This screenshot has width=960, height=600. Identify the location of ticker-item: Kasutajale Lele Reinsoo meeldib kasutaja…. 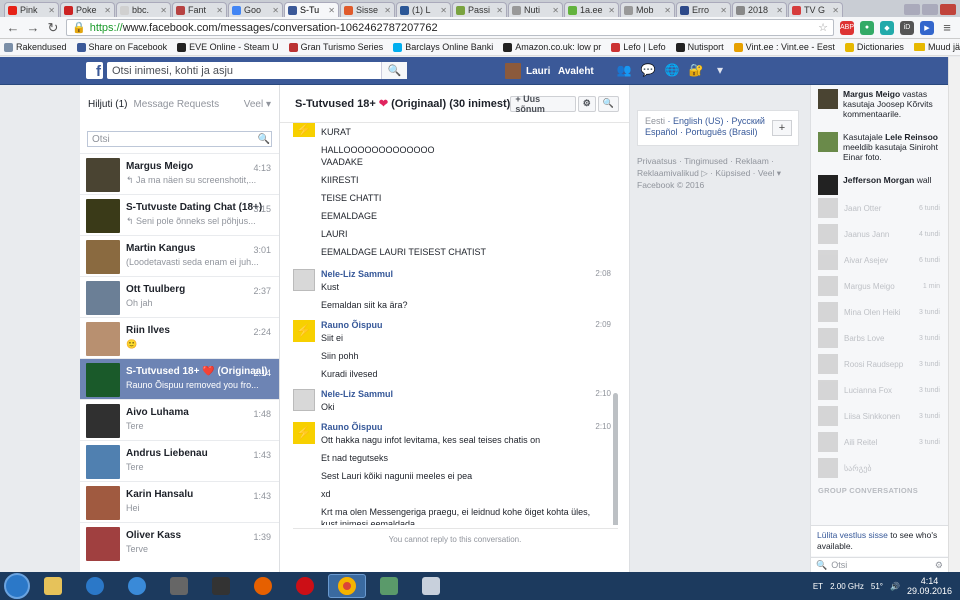
(879, 149).